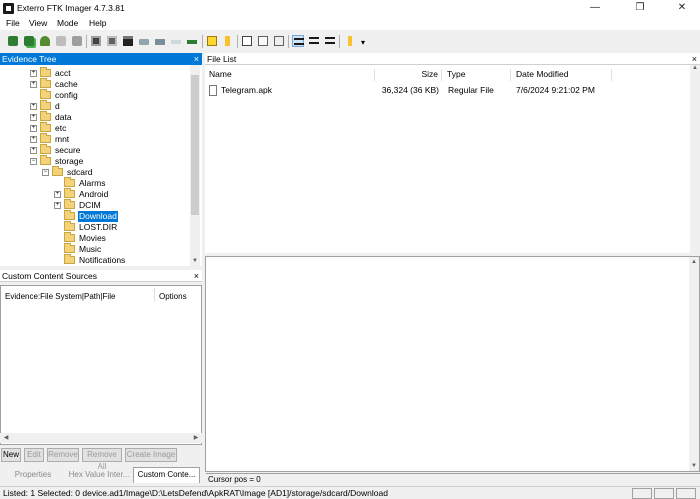  I want to click on add-evidence-icon, so click(13, 41).